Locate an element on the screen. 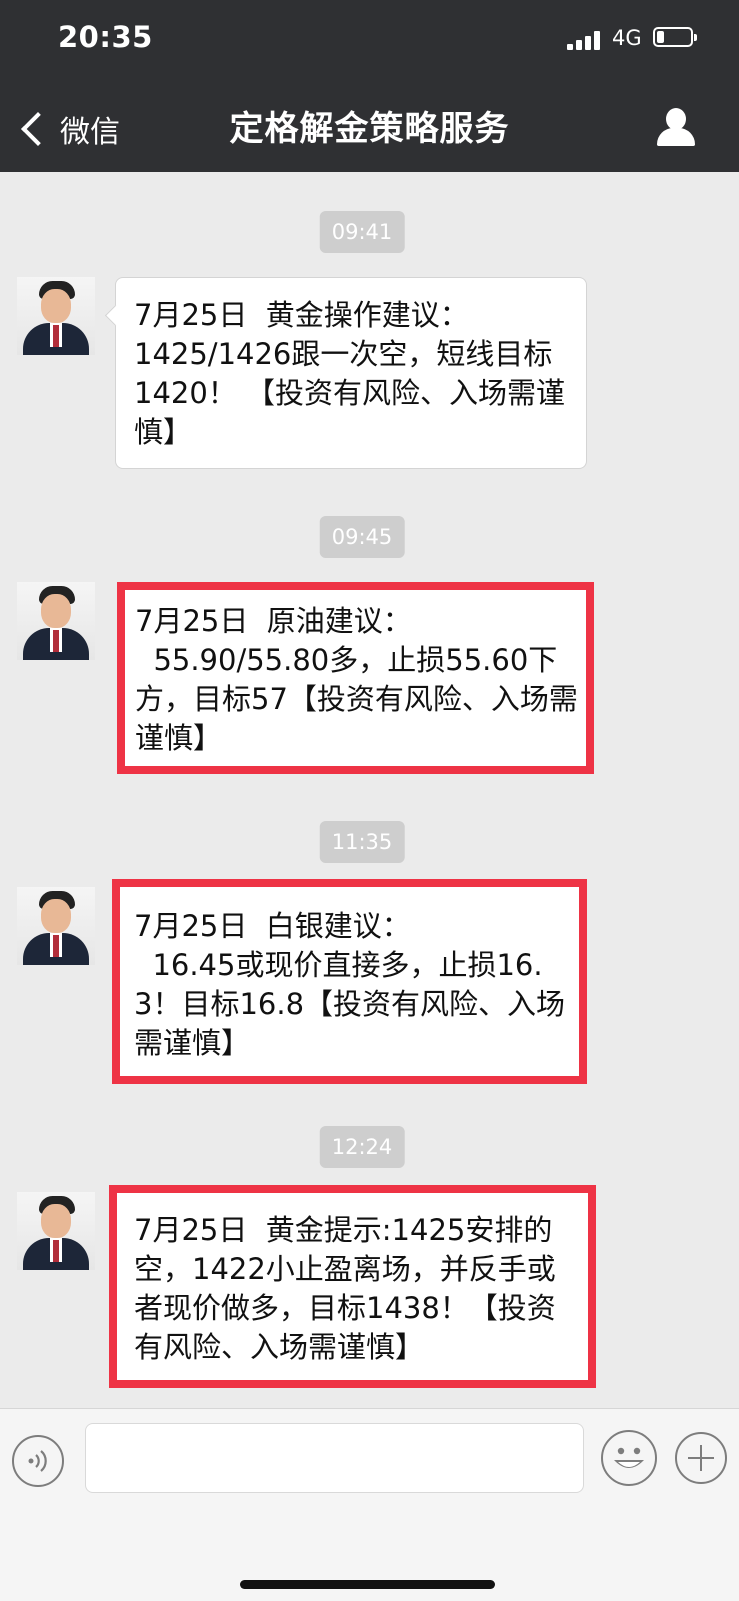 This screenshot has width=739, height=1601. message-time: 11:35 is located at coordinates (362, 842).